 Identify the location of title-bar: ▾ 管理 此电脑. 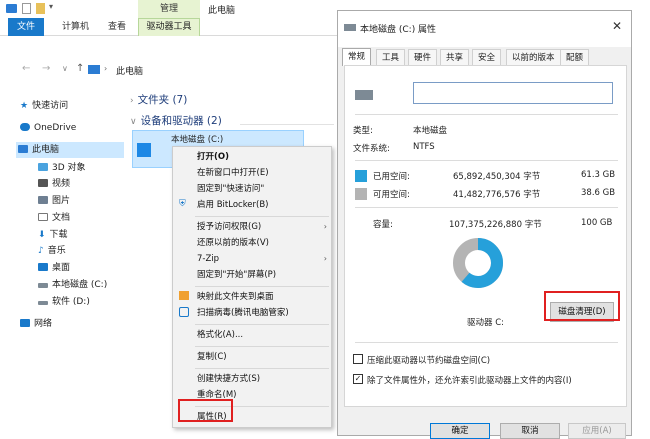
(169, 9).